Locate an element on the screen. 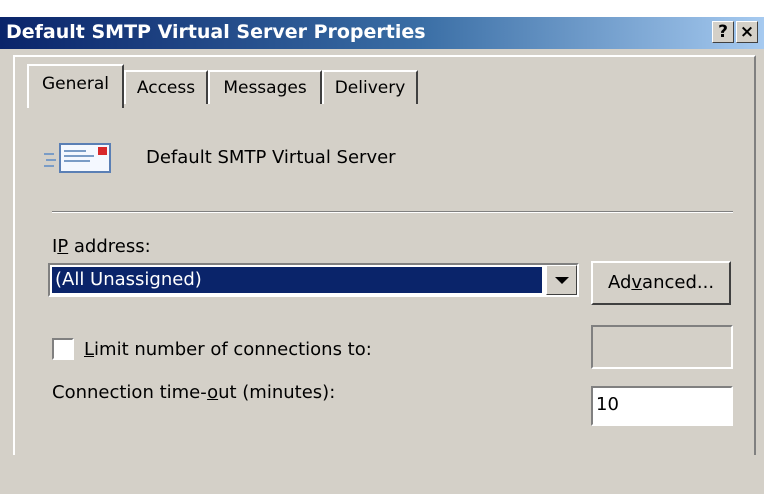 Image resolution: width=764 pixels, height=494 pixels. tab-messages: Messages is located at coordinates (265, 87).